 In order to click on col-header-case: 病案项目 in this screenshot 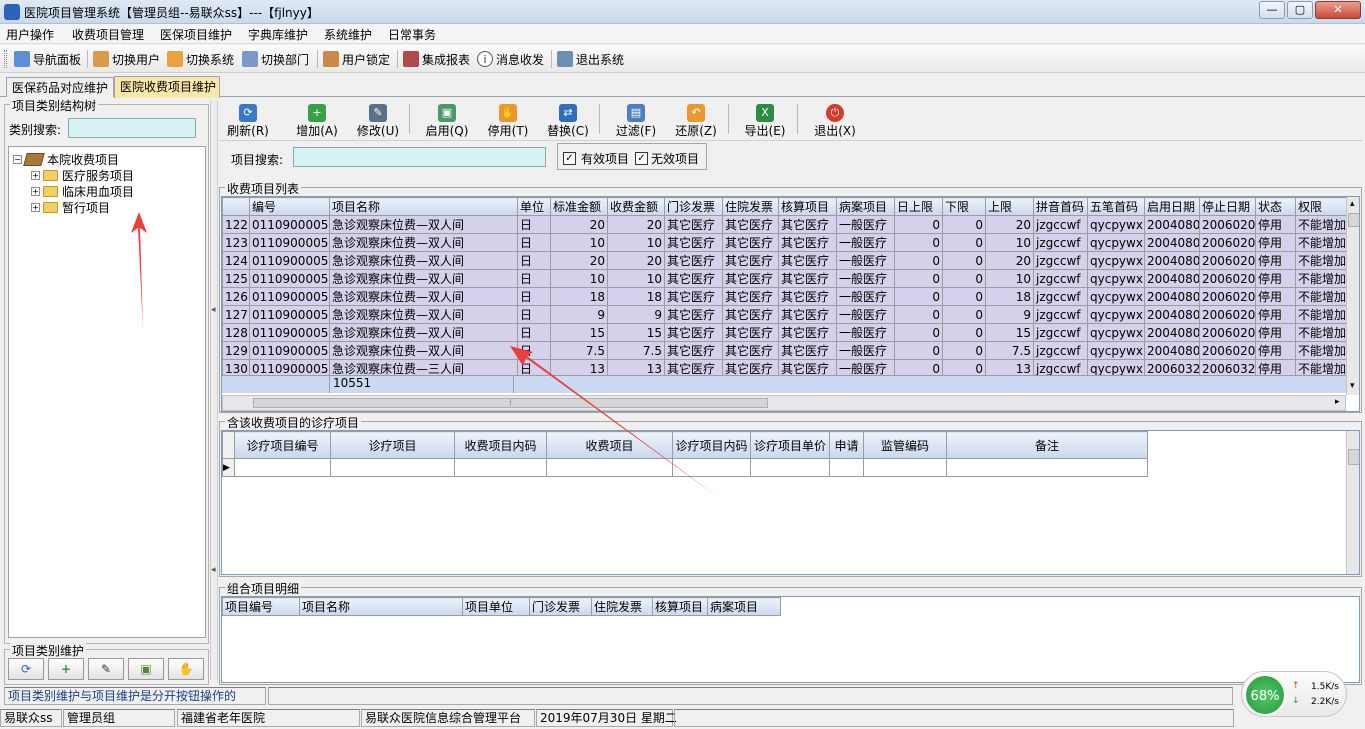, I will do `click(865, 206)`.